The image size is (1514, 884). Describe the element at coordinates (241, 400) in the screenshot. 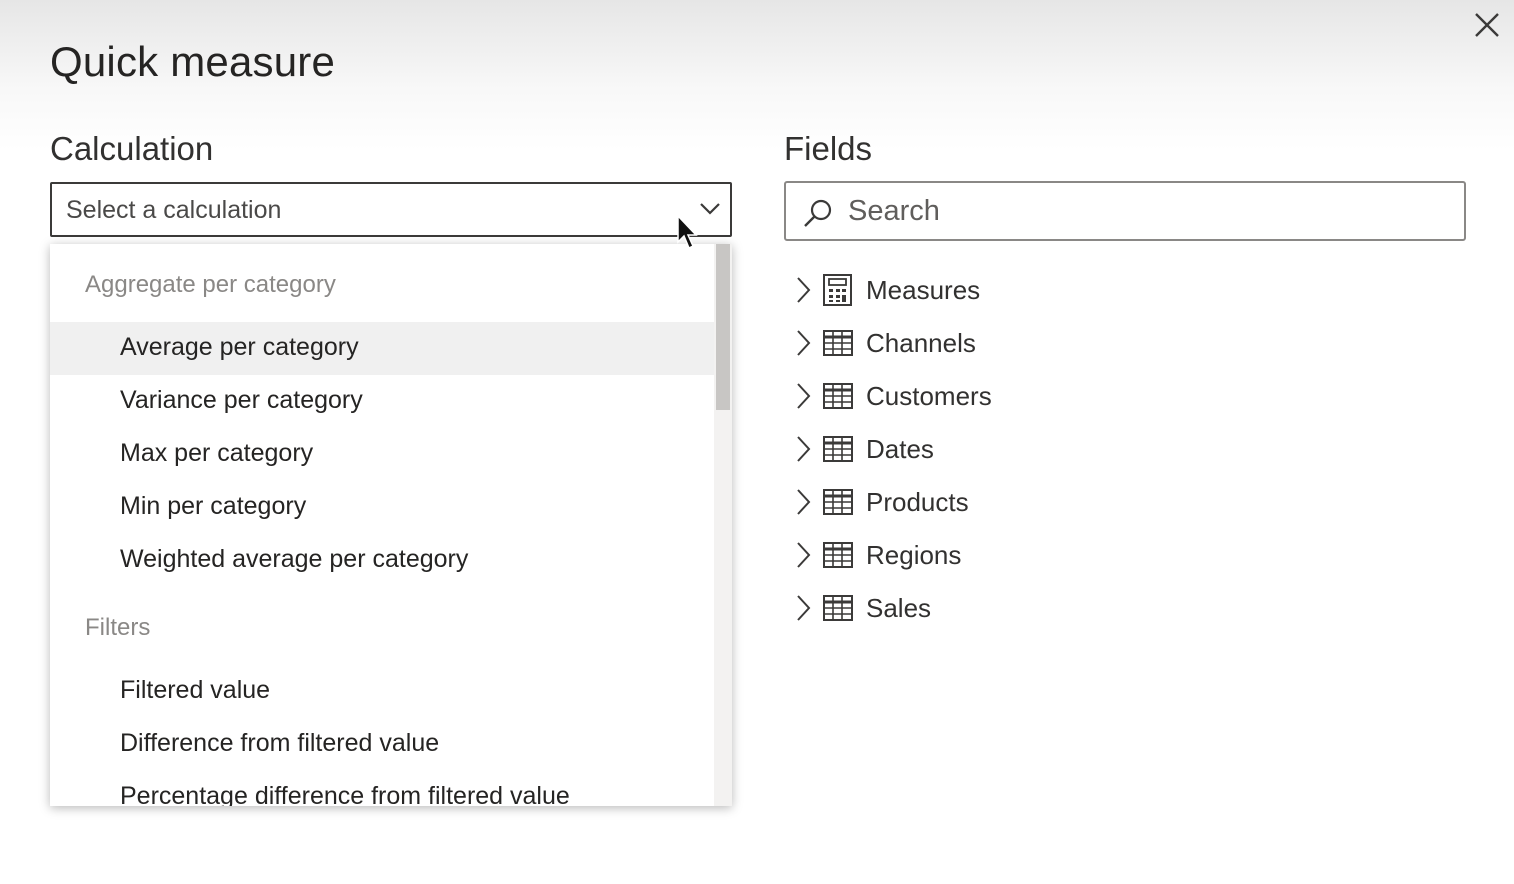

I see `dropdown-item-label: Variance per category` at that location.